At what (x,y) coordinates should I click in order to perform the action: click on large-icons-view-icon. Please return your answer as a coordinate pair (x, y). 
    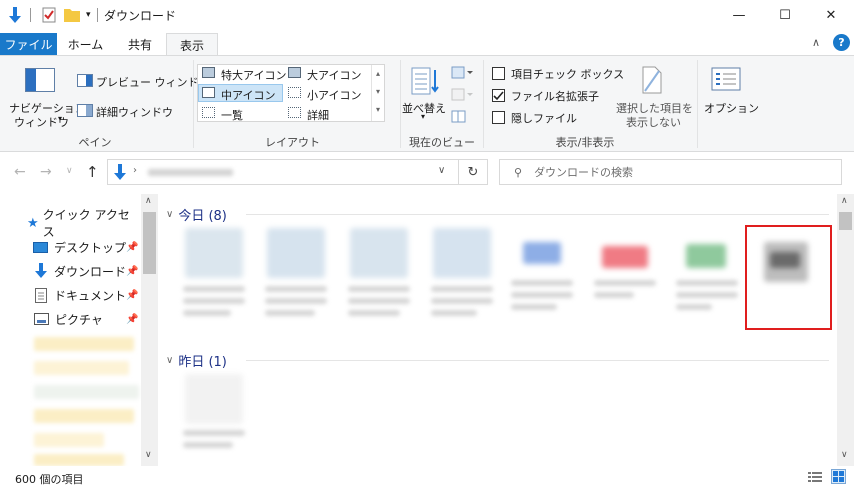
    Looking at the image, I should click on (838, 476).